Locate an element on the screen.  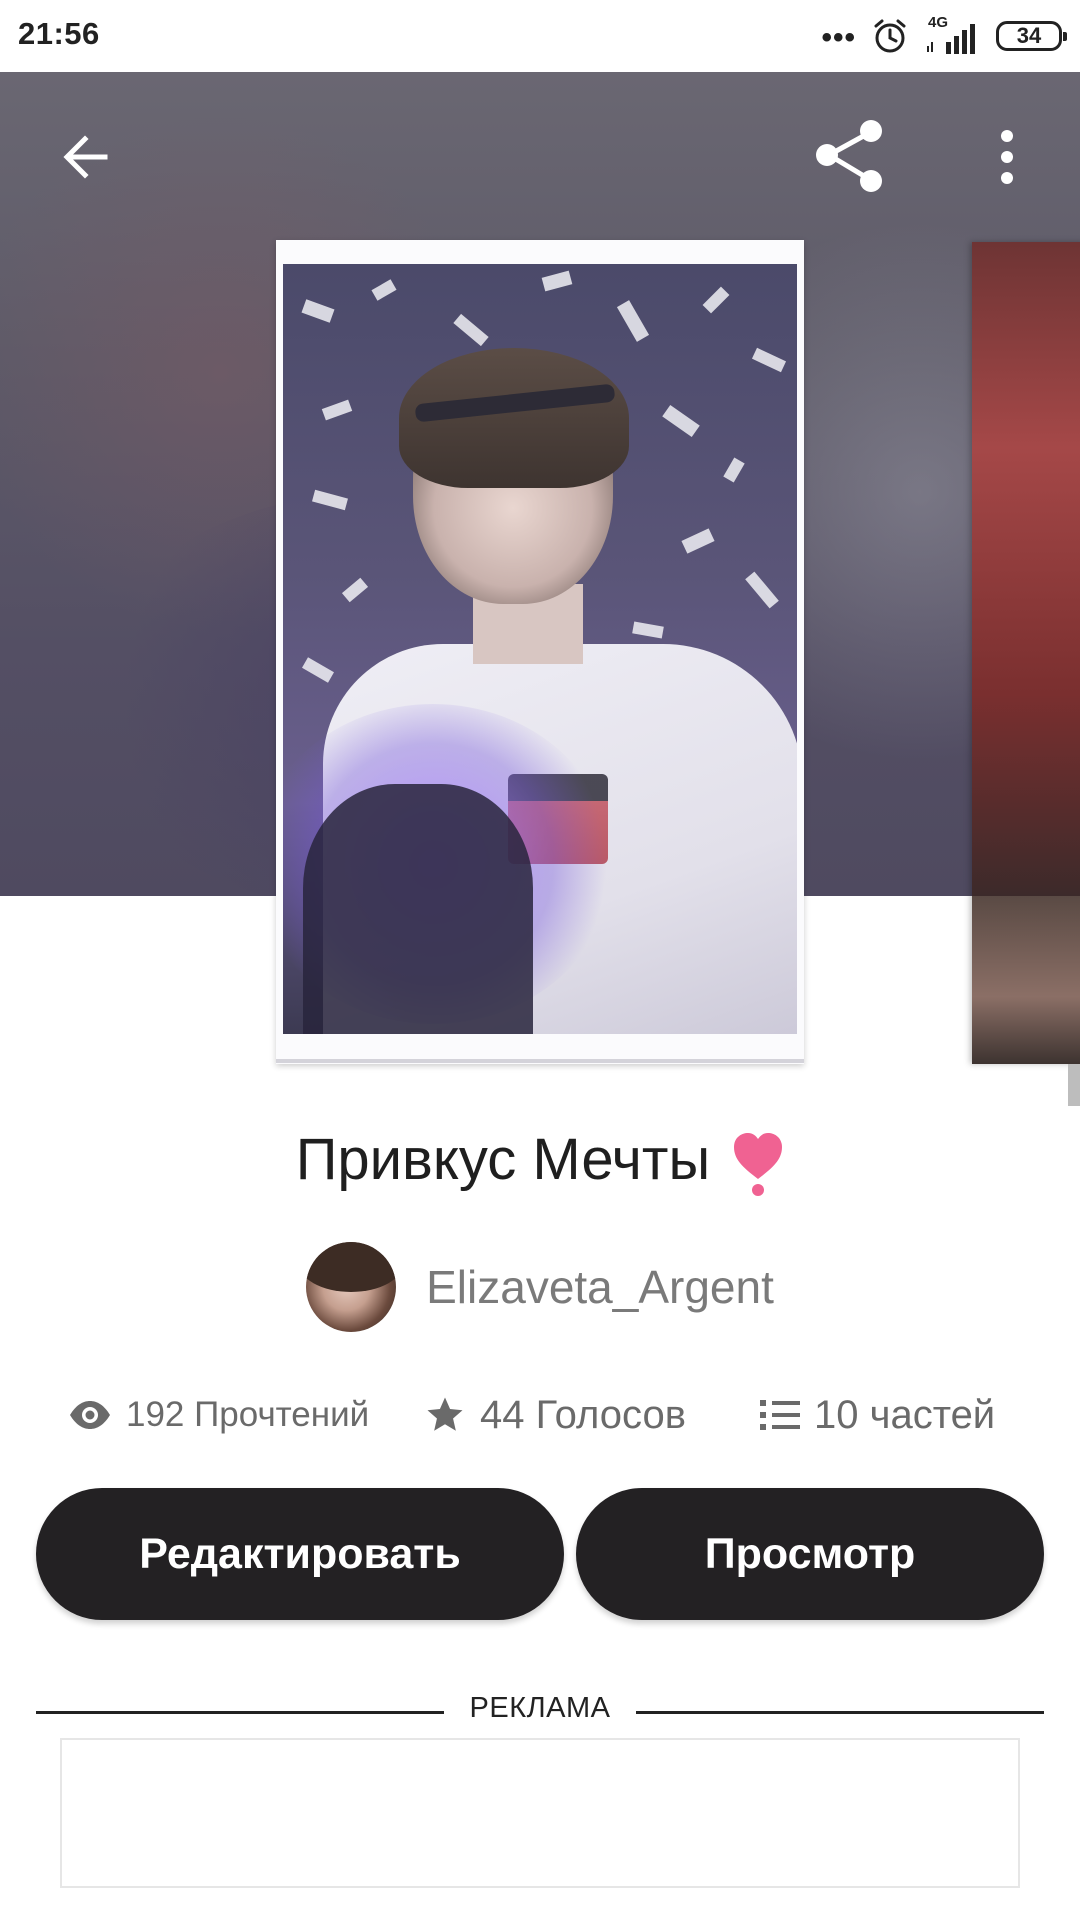
votes-stat: 44 Голосов is located at coordinates (555, 1415).